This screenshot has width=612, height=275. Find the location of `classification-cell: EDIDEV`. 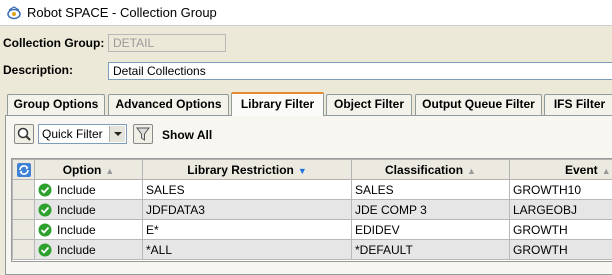

classification-cell: EDIDEV is located at coordinates (431, 230).